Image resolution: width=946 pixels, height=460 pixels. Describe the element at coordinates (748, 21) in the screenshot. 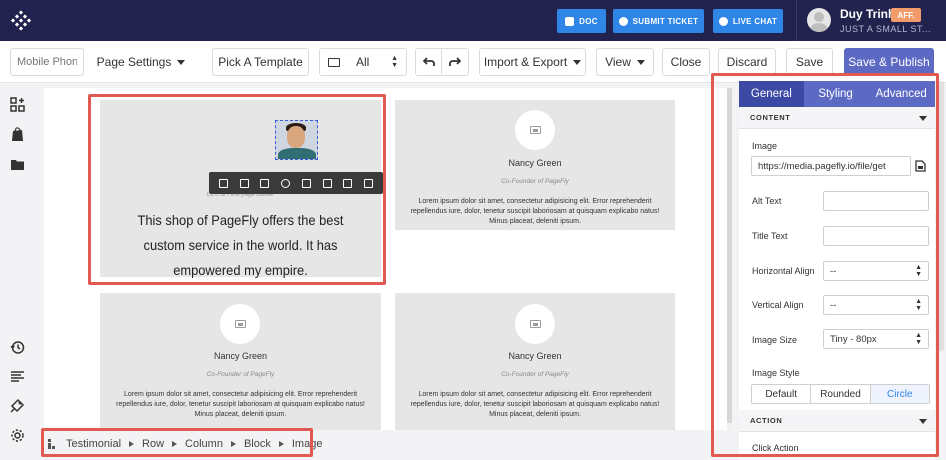

I see `live-chat-button: LIVE CHAT` at that location.